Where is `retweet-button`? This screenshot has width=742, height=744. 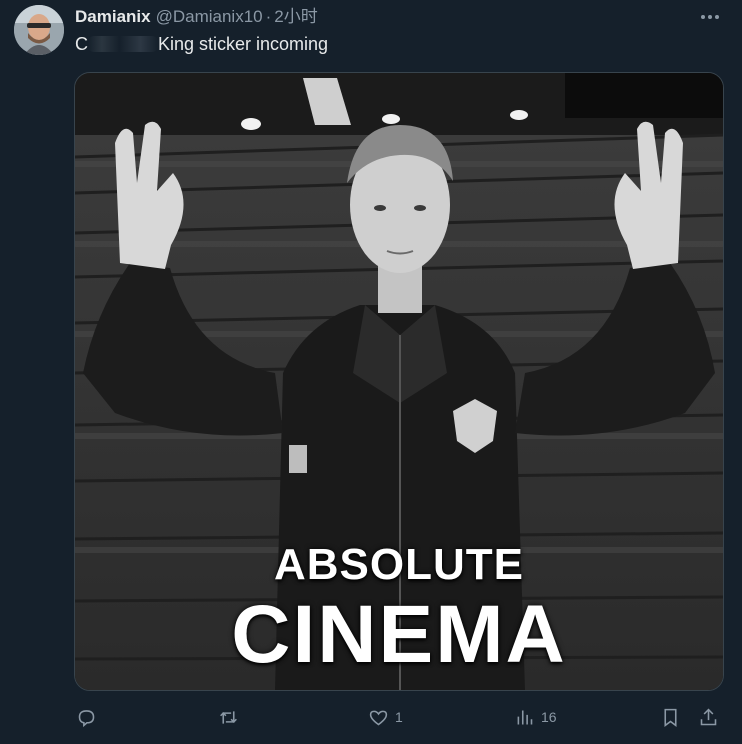
retweet-button is located at coordinates (228, 717).